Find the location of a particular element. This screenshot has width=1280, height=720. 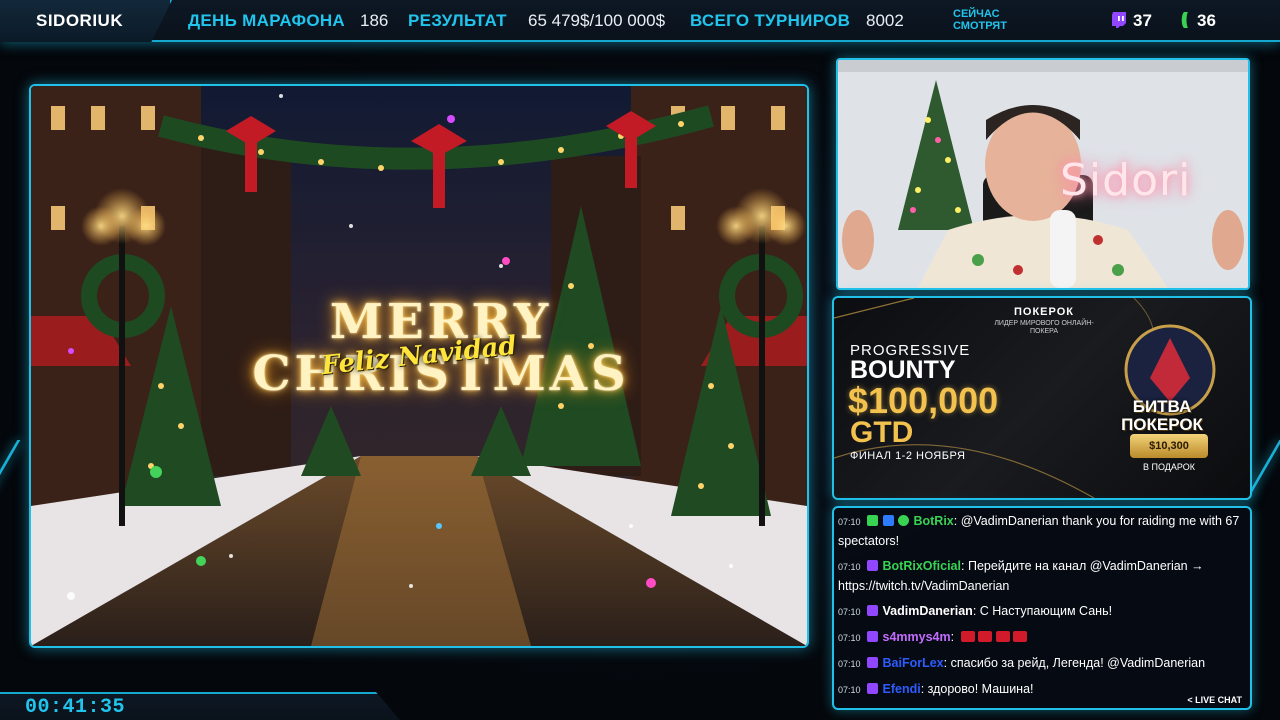

marathon-day-value: 186 is located at coordinates (374, 20).